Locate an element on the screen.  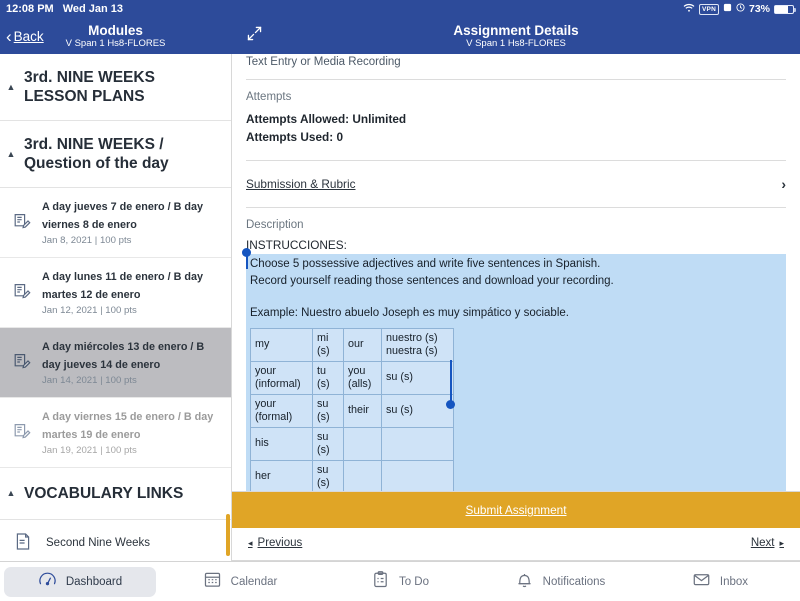
expand-diagonal-icon is located at coordinates (247, 36).